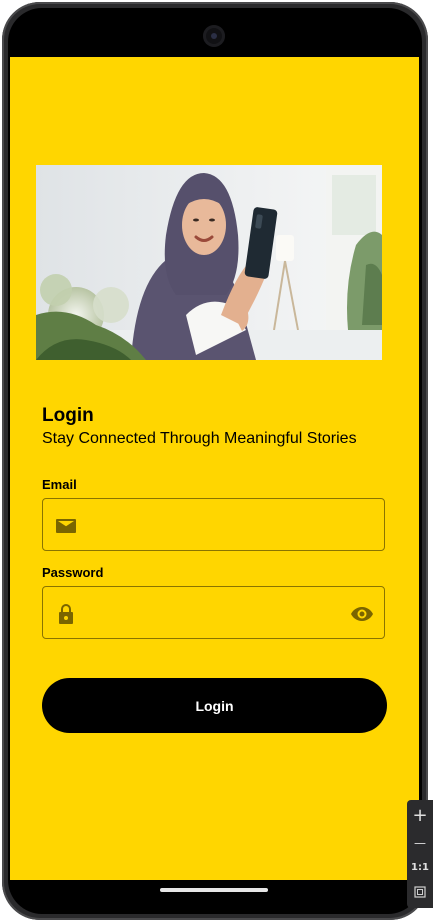 This screenshot has height=924, width=433. I want to click on login-button: Login, so click(214, 705).